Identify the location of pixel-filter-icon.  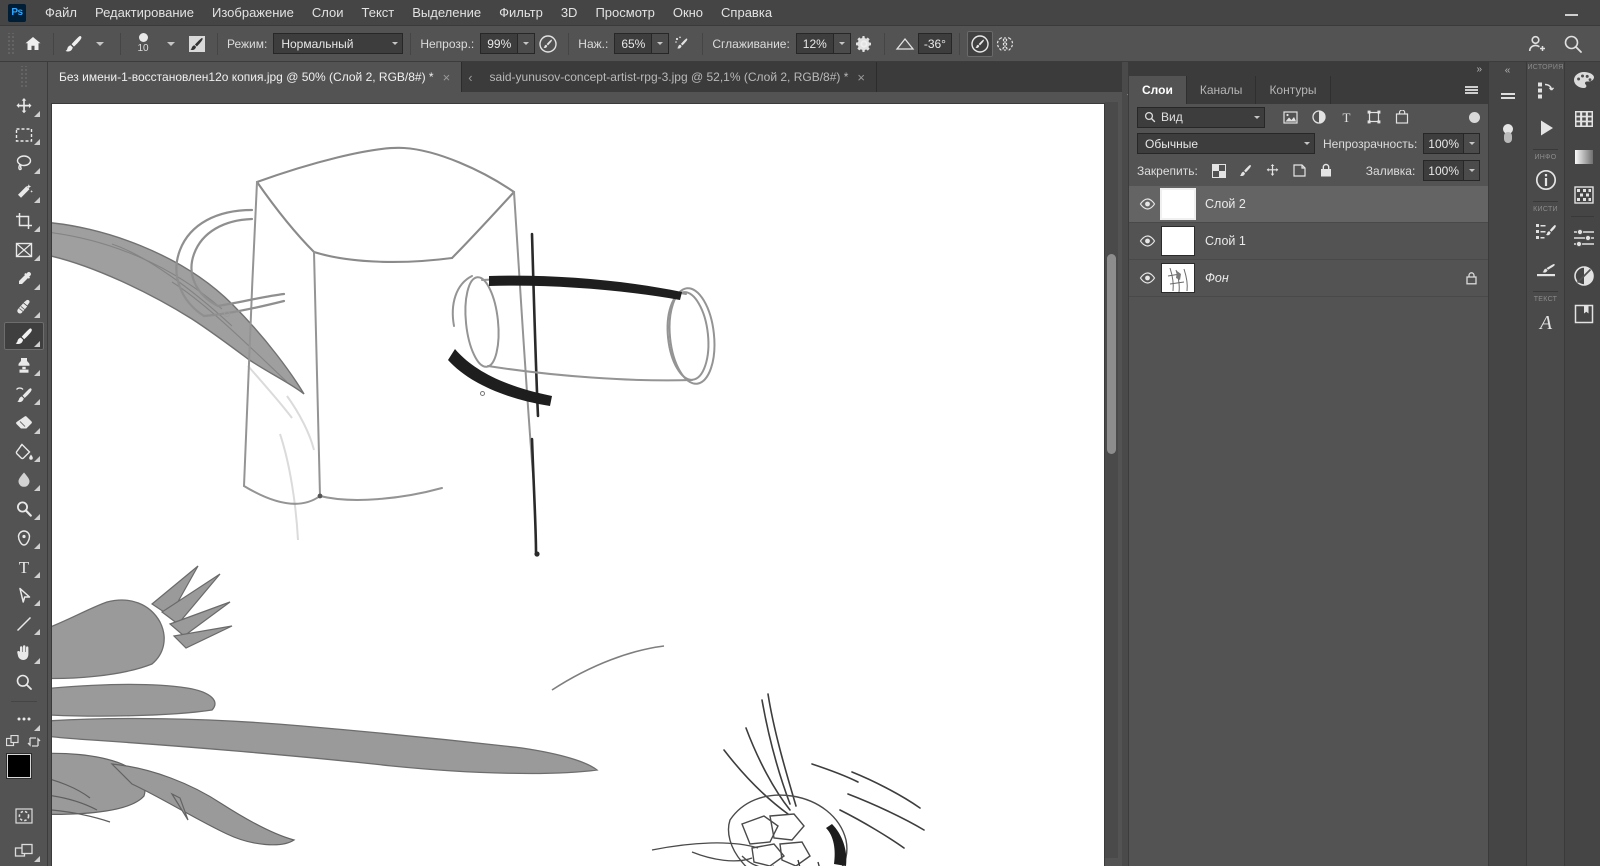
(1290, 117).